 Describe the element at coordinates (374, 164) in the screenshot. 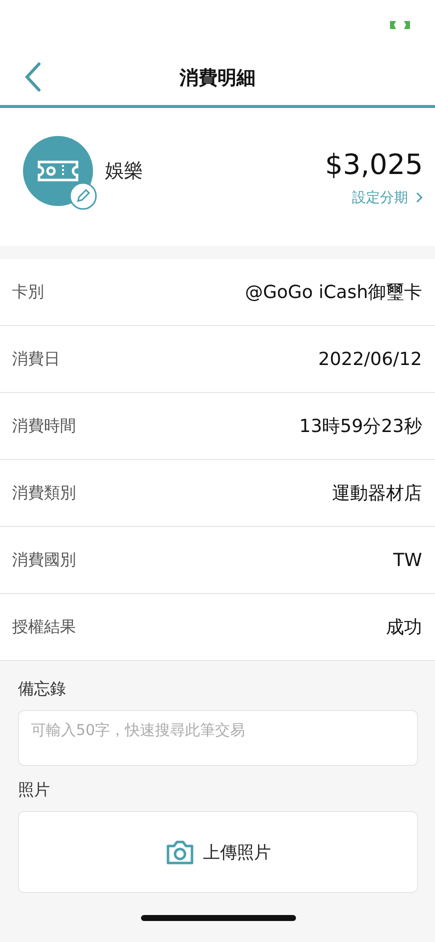

I see `amount: $3,025` at that location.